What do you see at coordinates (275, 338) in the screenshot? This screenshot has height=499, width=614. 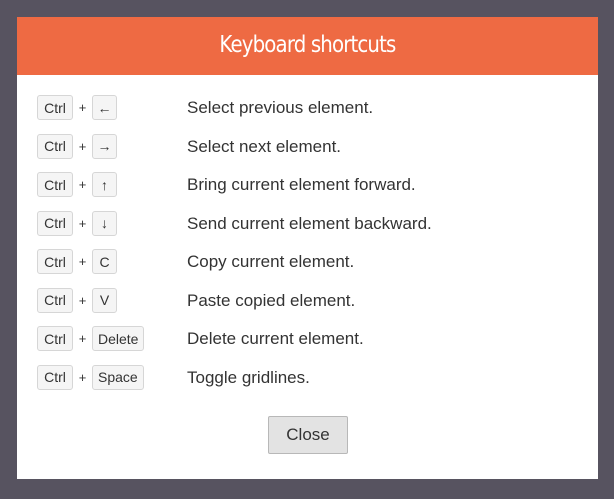 I see `shortcut-description: Delete current element.` at bounding box center [275, 338].